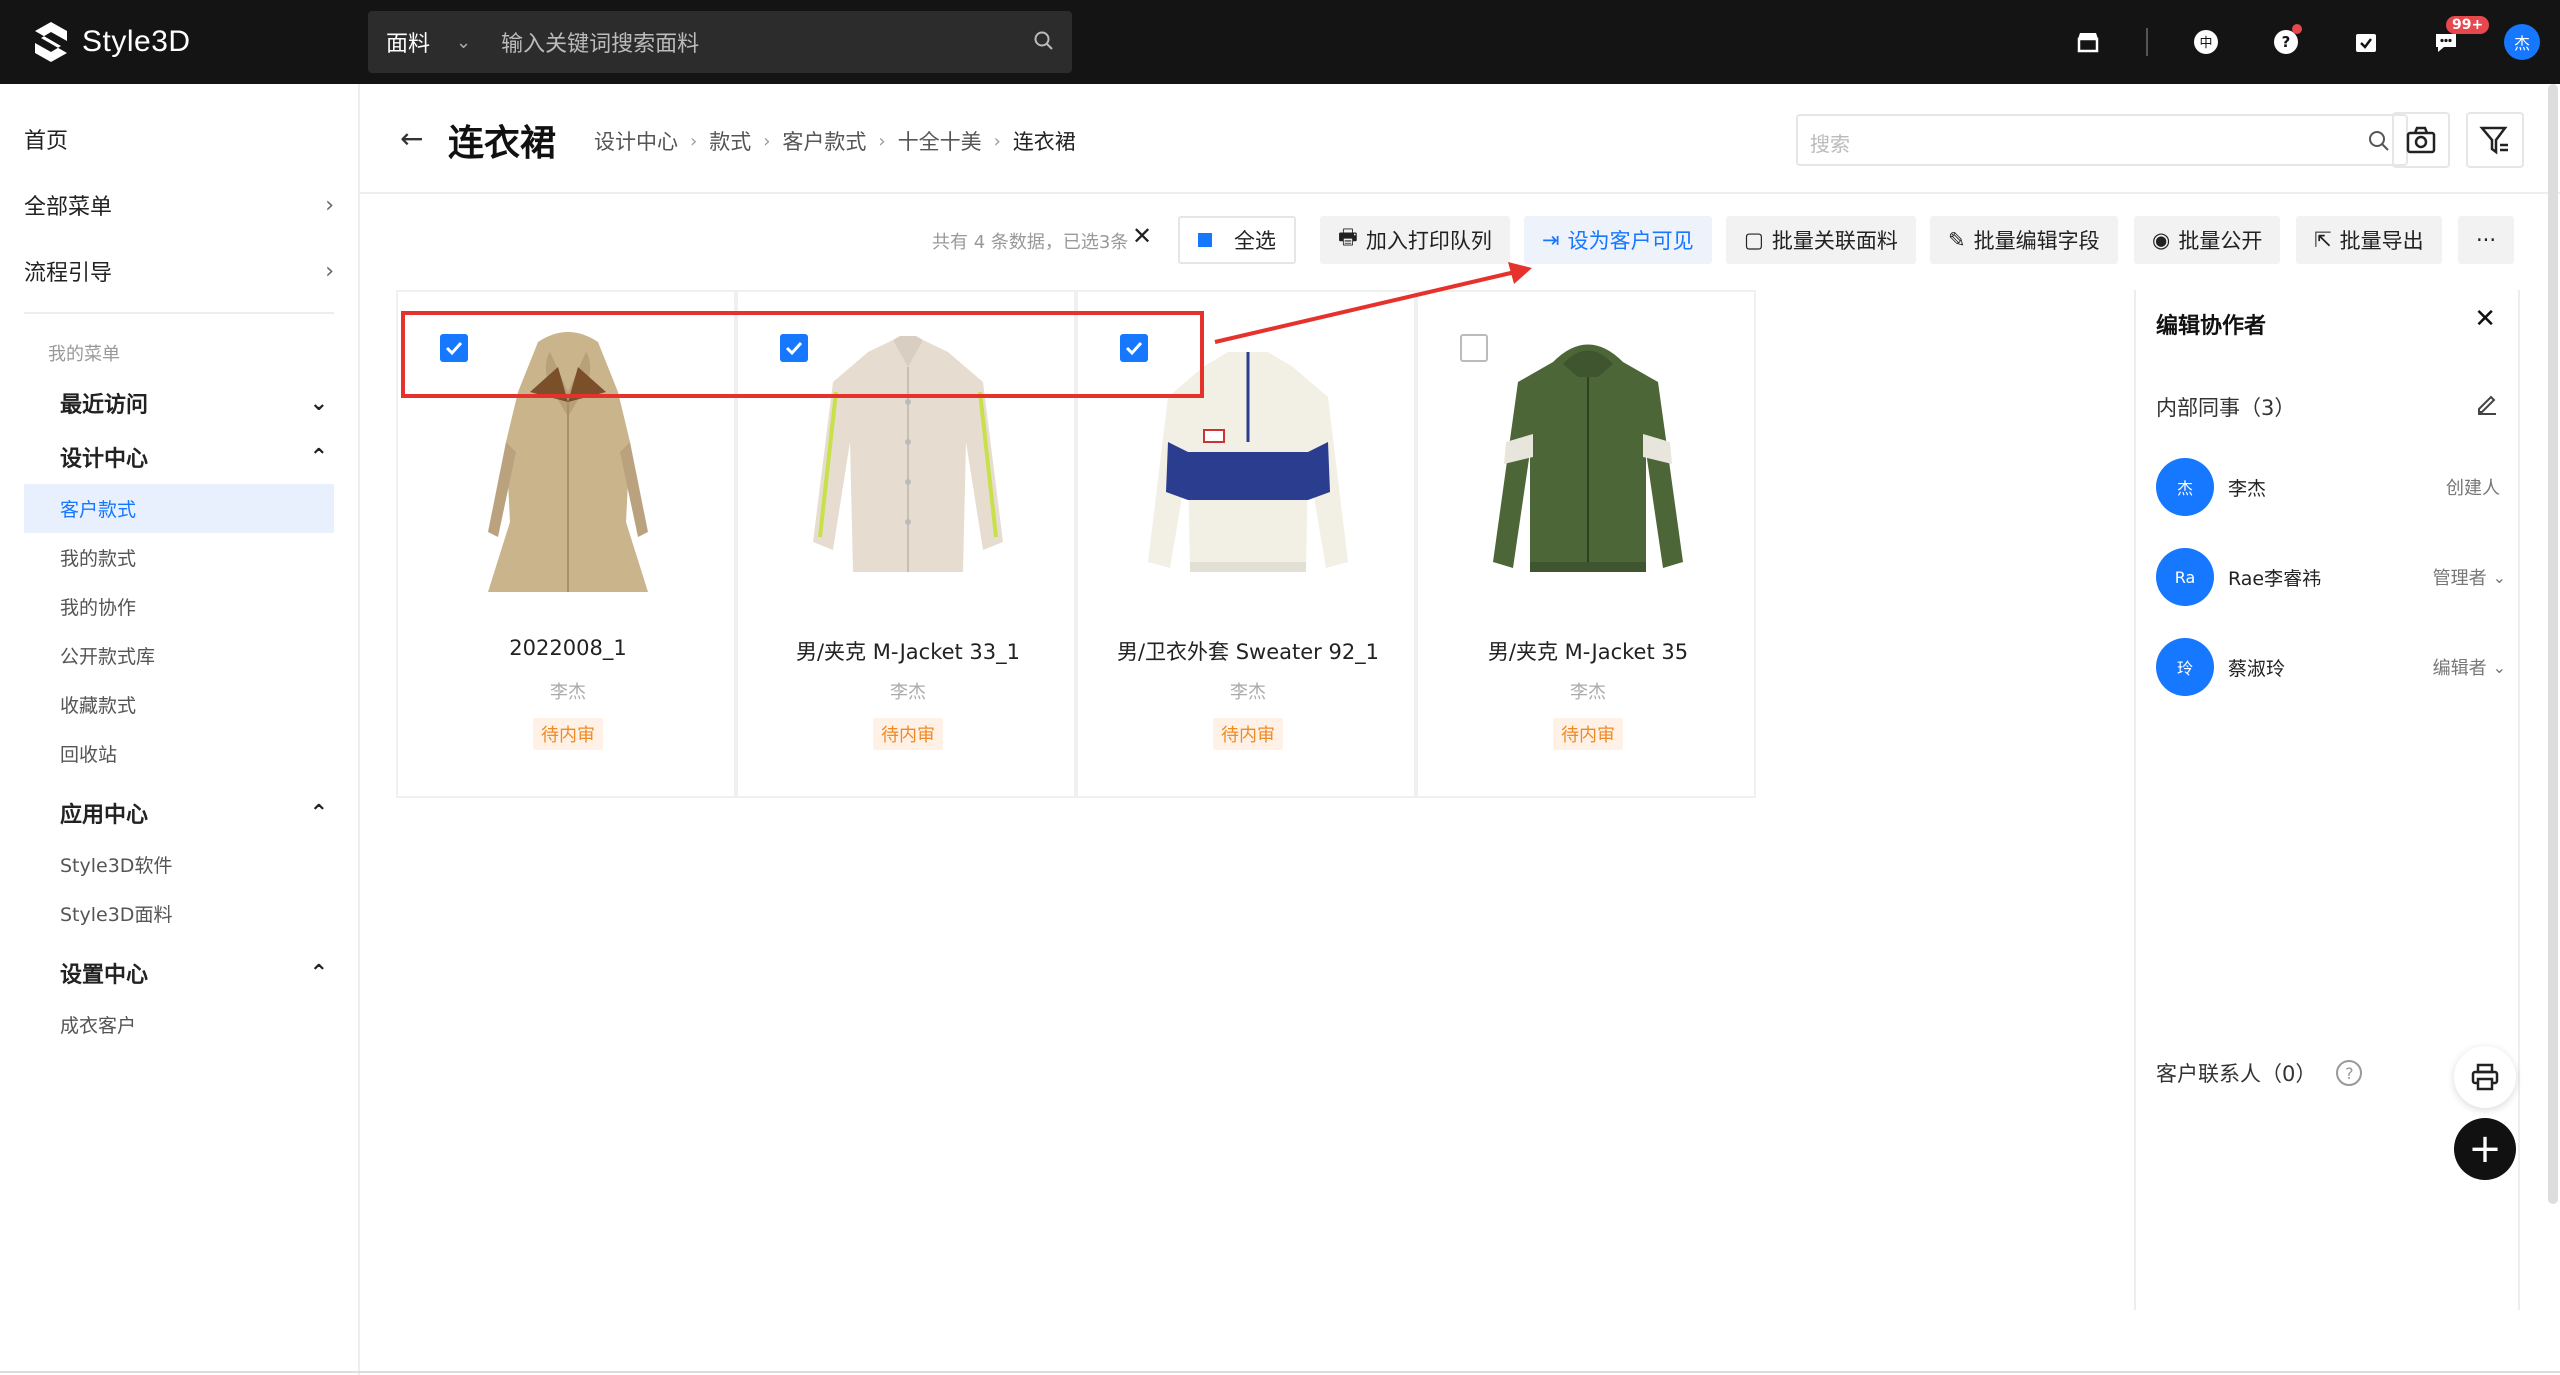 This screenshot has width=2560, height=1375. Describe the element at coordinates (2421, 140) in the screenshot. I see `camera-search-button` at that location.